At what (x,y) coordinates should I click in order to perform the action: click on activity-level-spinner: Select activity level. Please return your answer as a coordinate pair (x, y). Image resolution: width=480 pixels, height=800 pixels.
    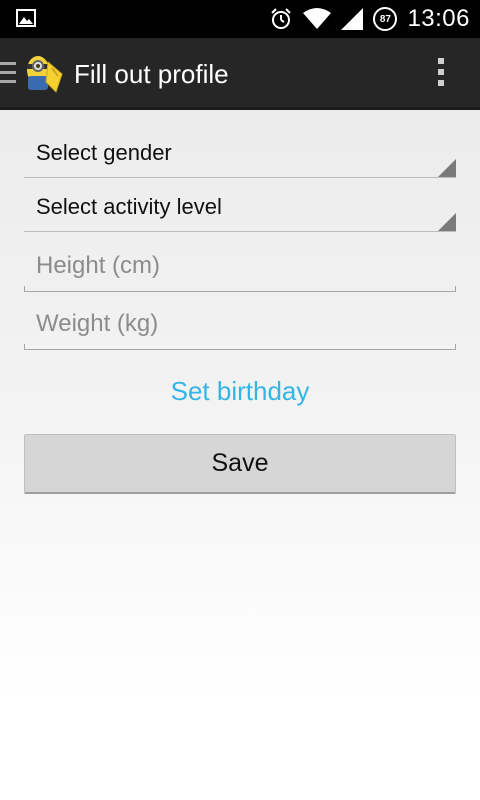
    Looking at the image, I should click on (240, 209).